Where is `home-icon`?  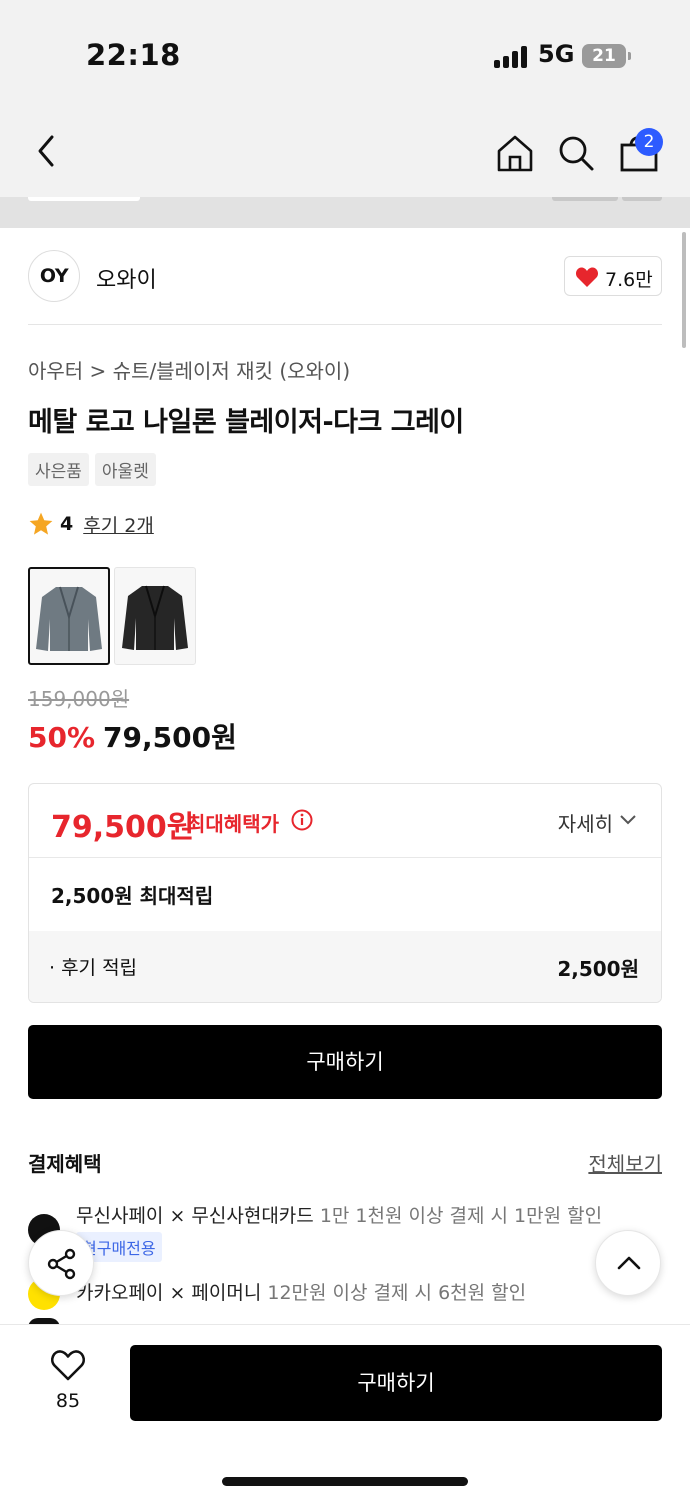
home-icon is located at coordinates (515, 153).